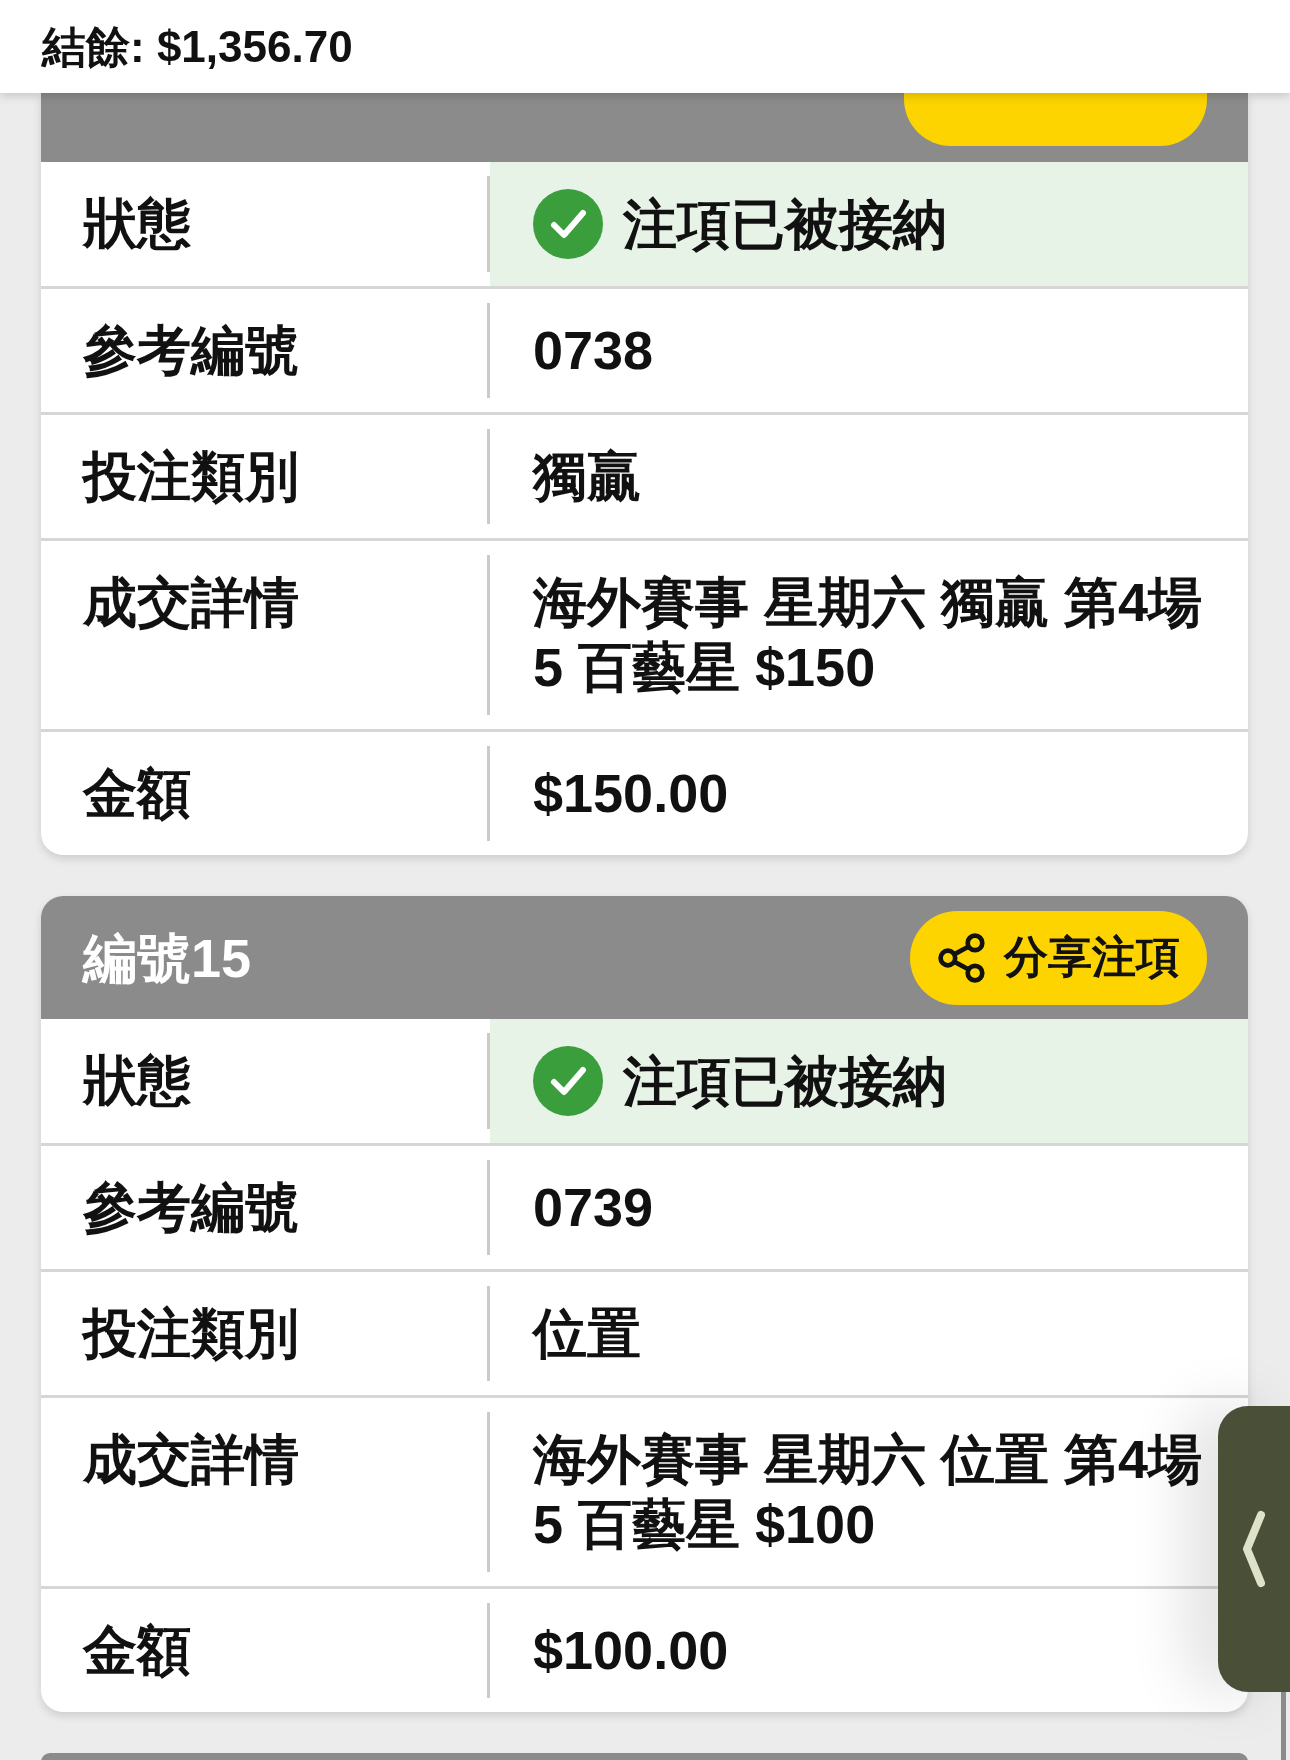 This screenshot has width=1290, height=1760. What do you see at coordinates (167, 958) in the screenshot?
I see `card-title: 編號15` at bounding box center [167, 958].